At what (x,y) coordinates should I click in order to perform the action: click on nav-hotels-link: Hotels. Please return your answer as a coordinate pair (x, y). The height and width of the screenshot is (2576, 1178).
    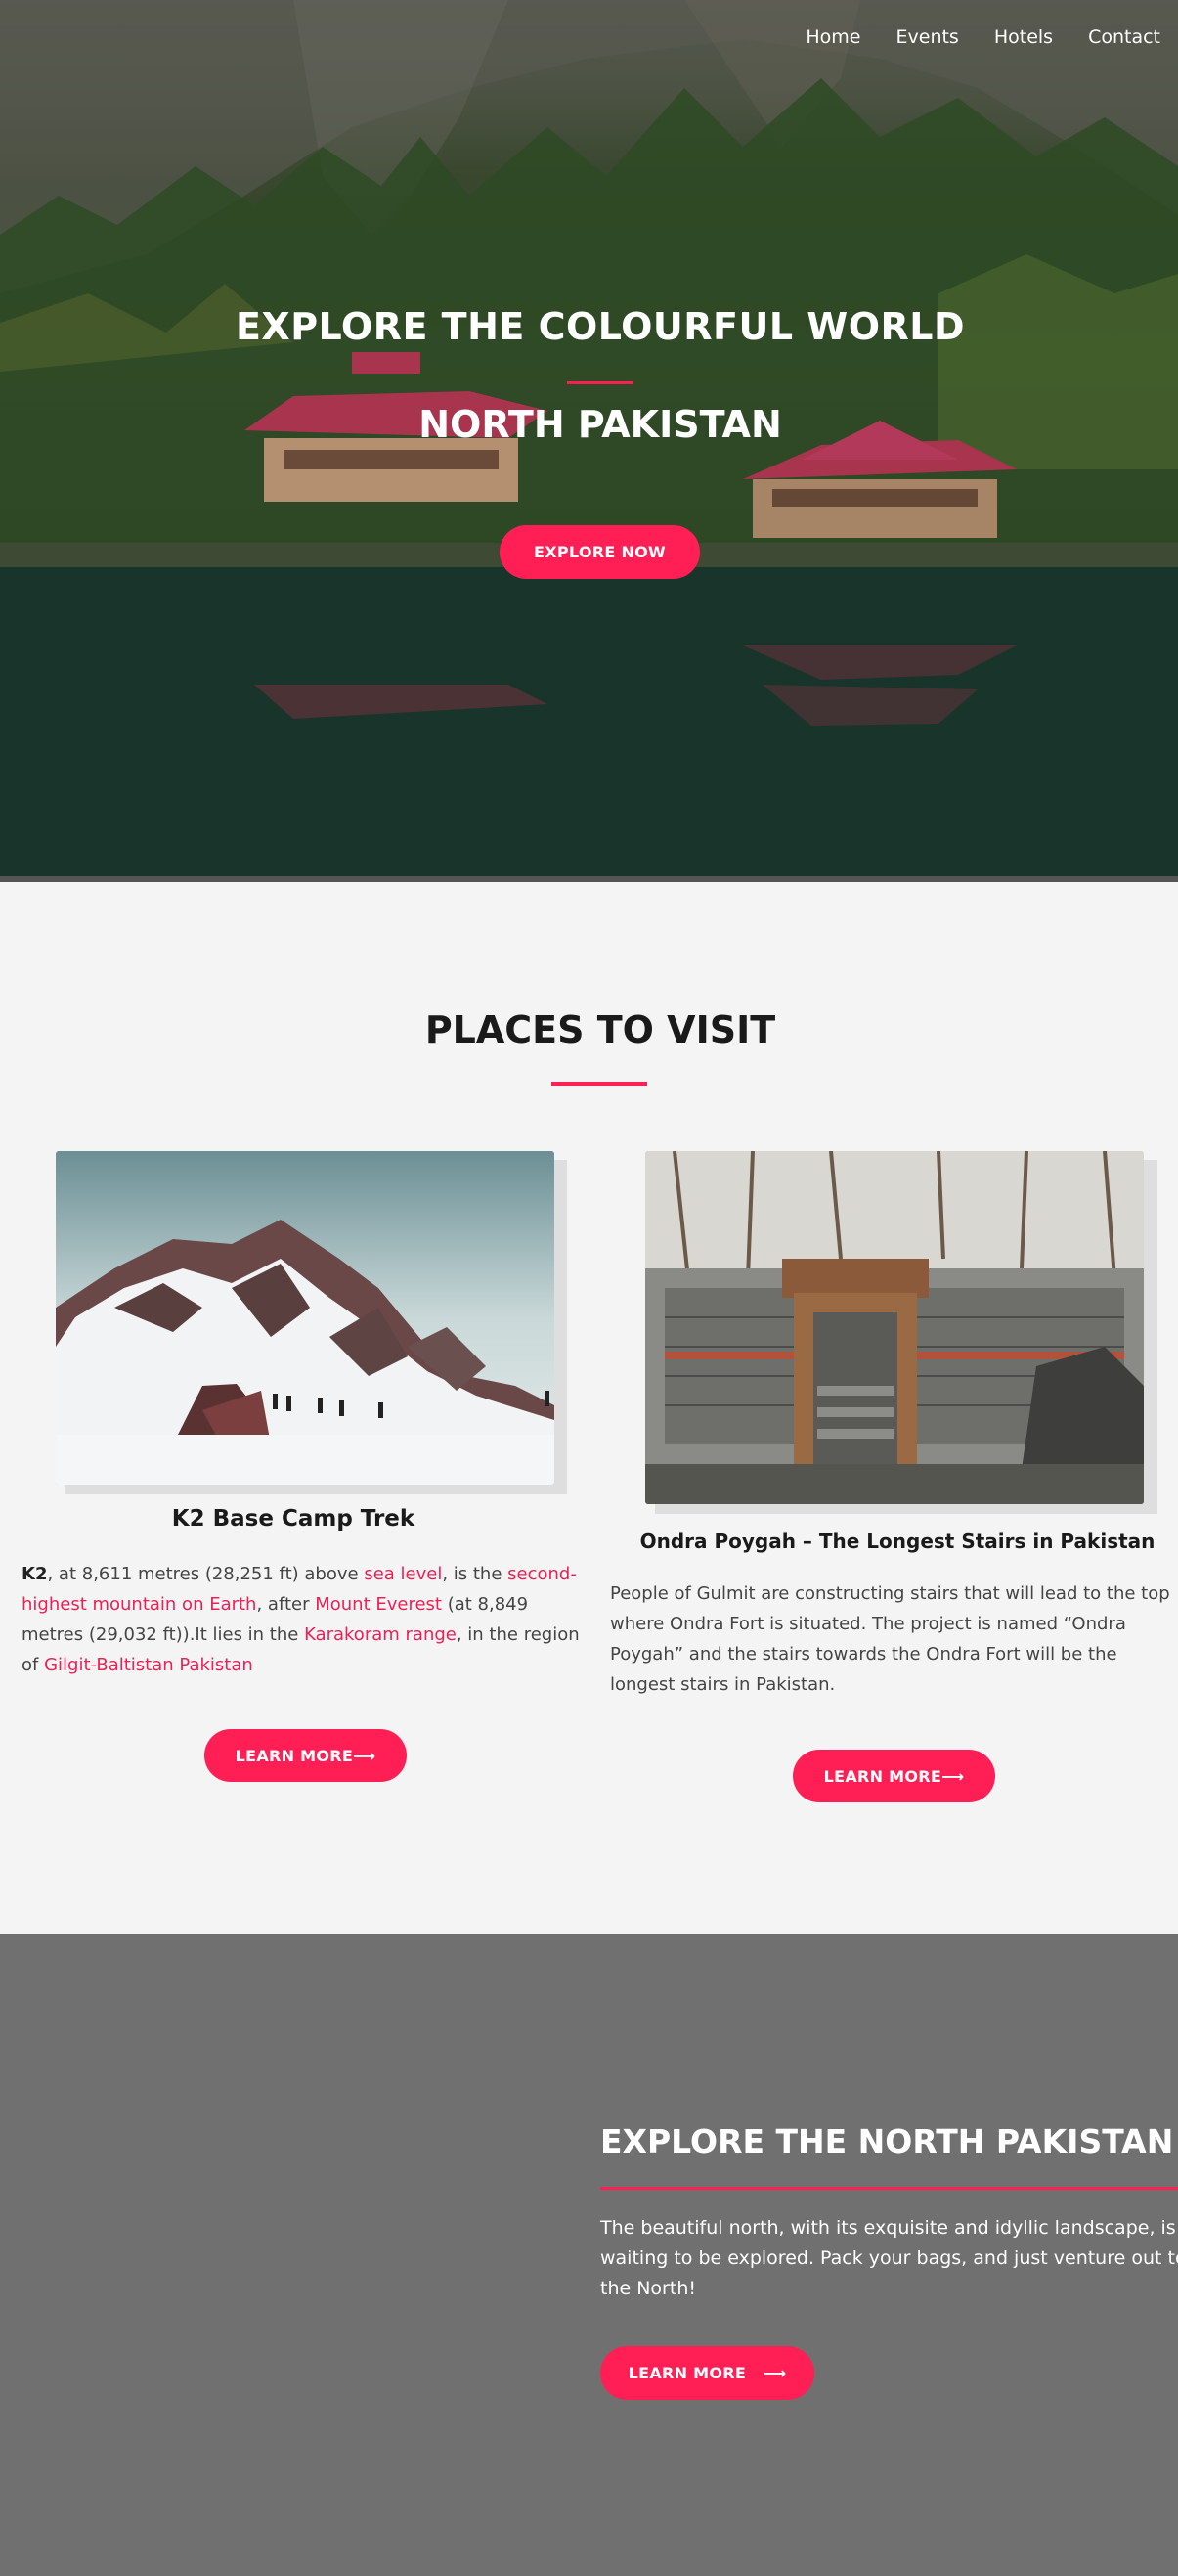
    Looking at the image, I should click on (1023, 37).